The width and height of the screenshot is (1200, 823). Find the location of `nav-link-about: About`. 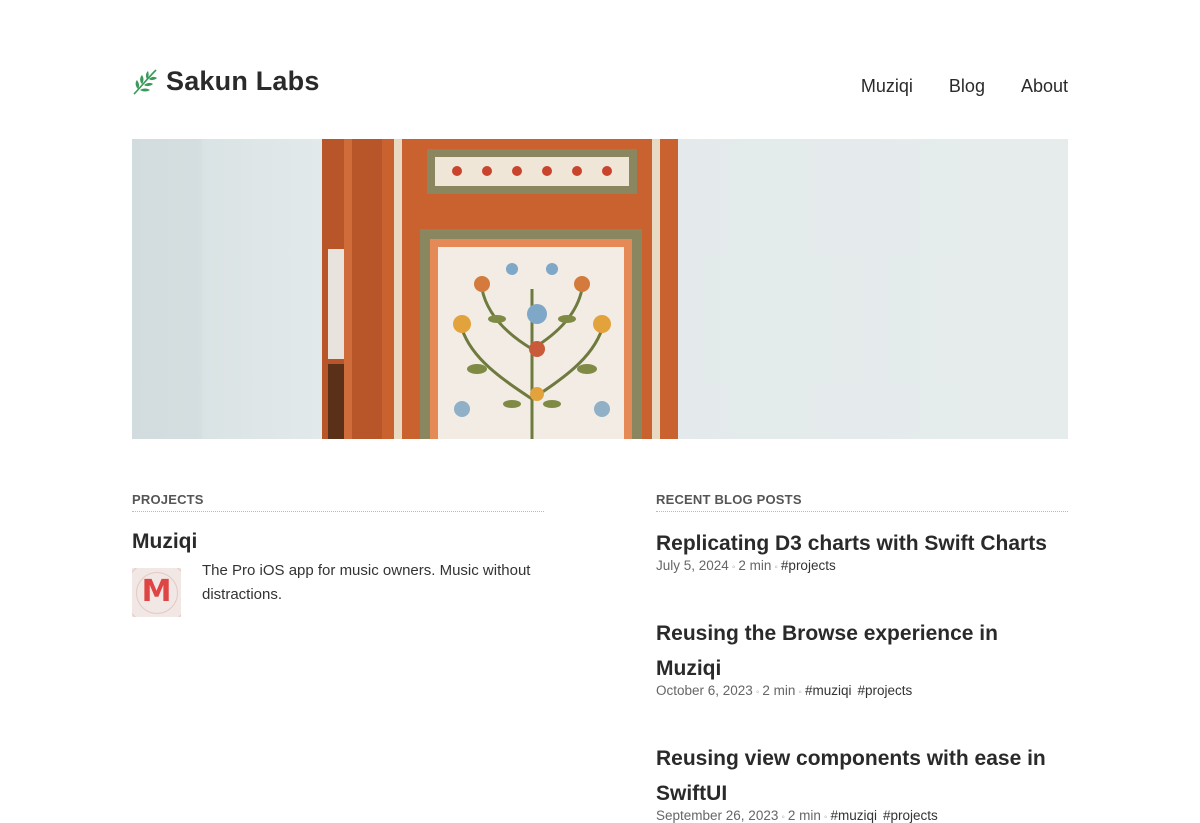

nav-link-about: About is located at coordinates (1044, 86).